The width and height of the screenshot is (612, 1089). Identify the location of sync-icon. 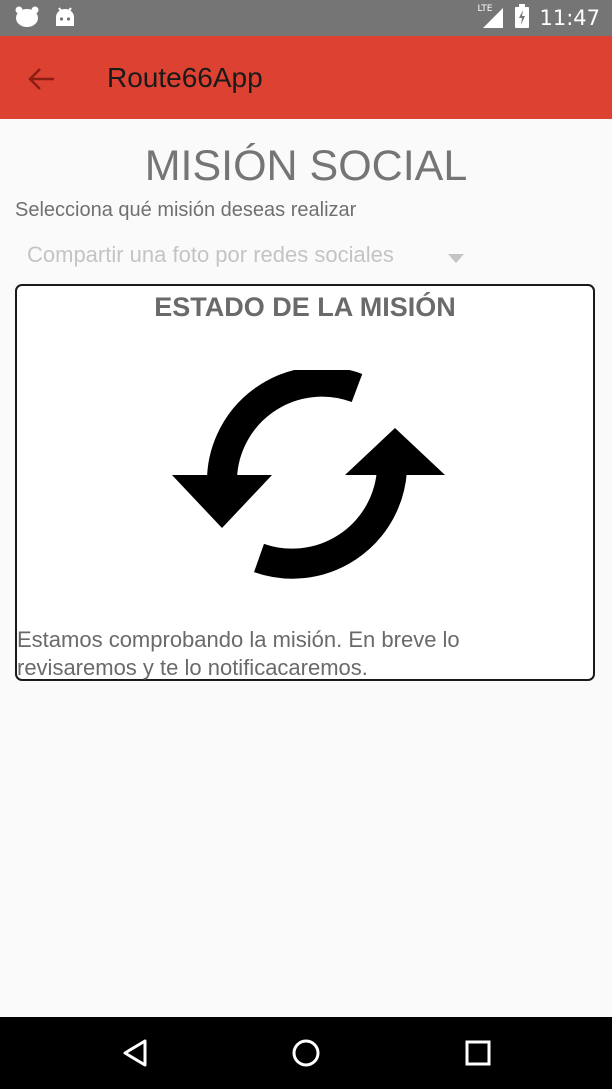
(307, 475).